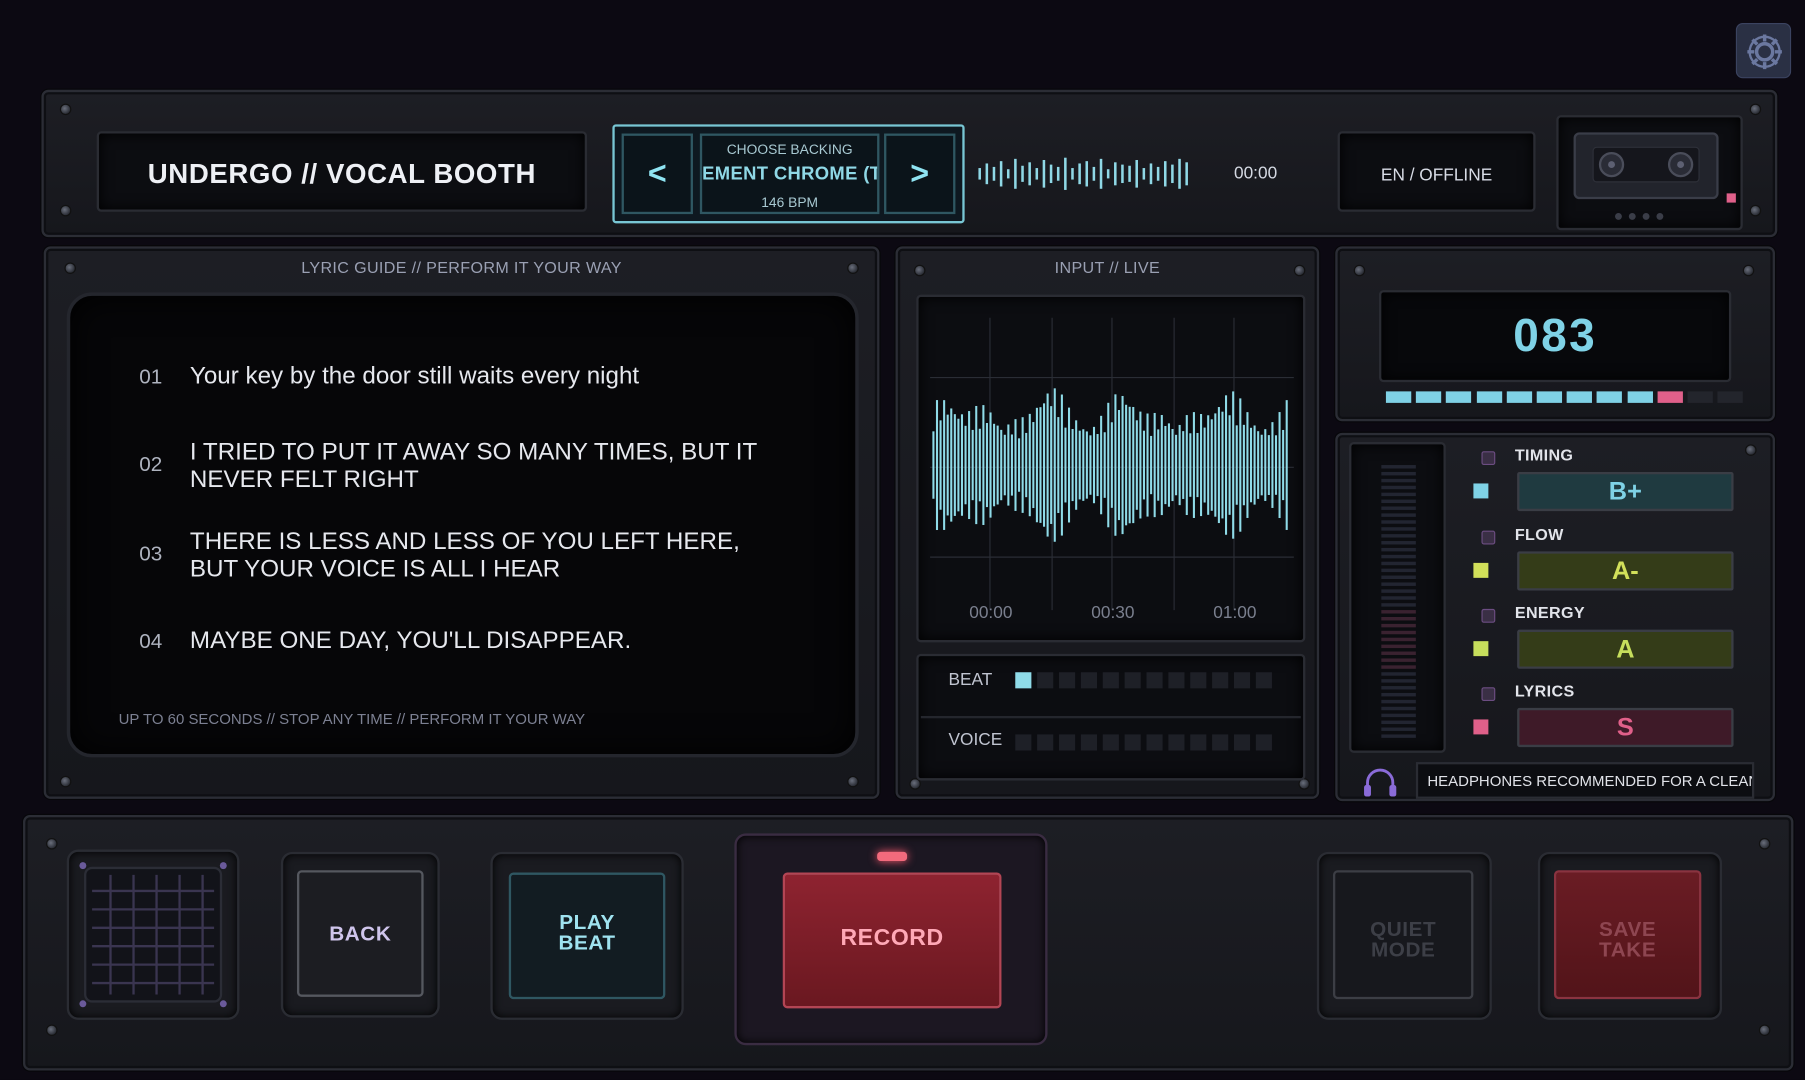 The width and height of the screenshot is (1805, 1080). What do you see at coordinates (587, 936) in the screenshot?
I see `play-beat-button: PLAY BEAT` at bounding box center [587, 936].